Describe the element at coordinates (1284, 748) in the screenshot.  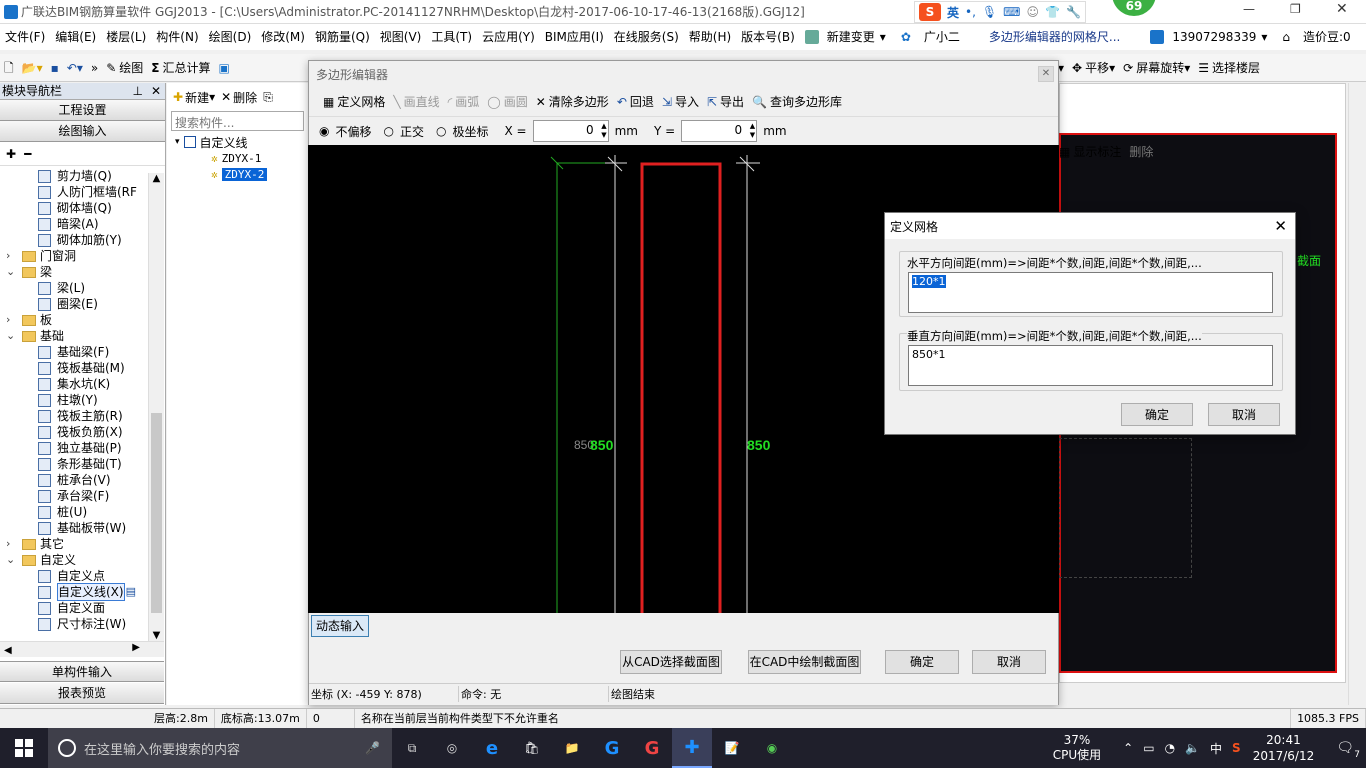
I see `clock: 20:41 2017/6/12` at that location.